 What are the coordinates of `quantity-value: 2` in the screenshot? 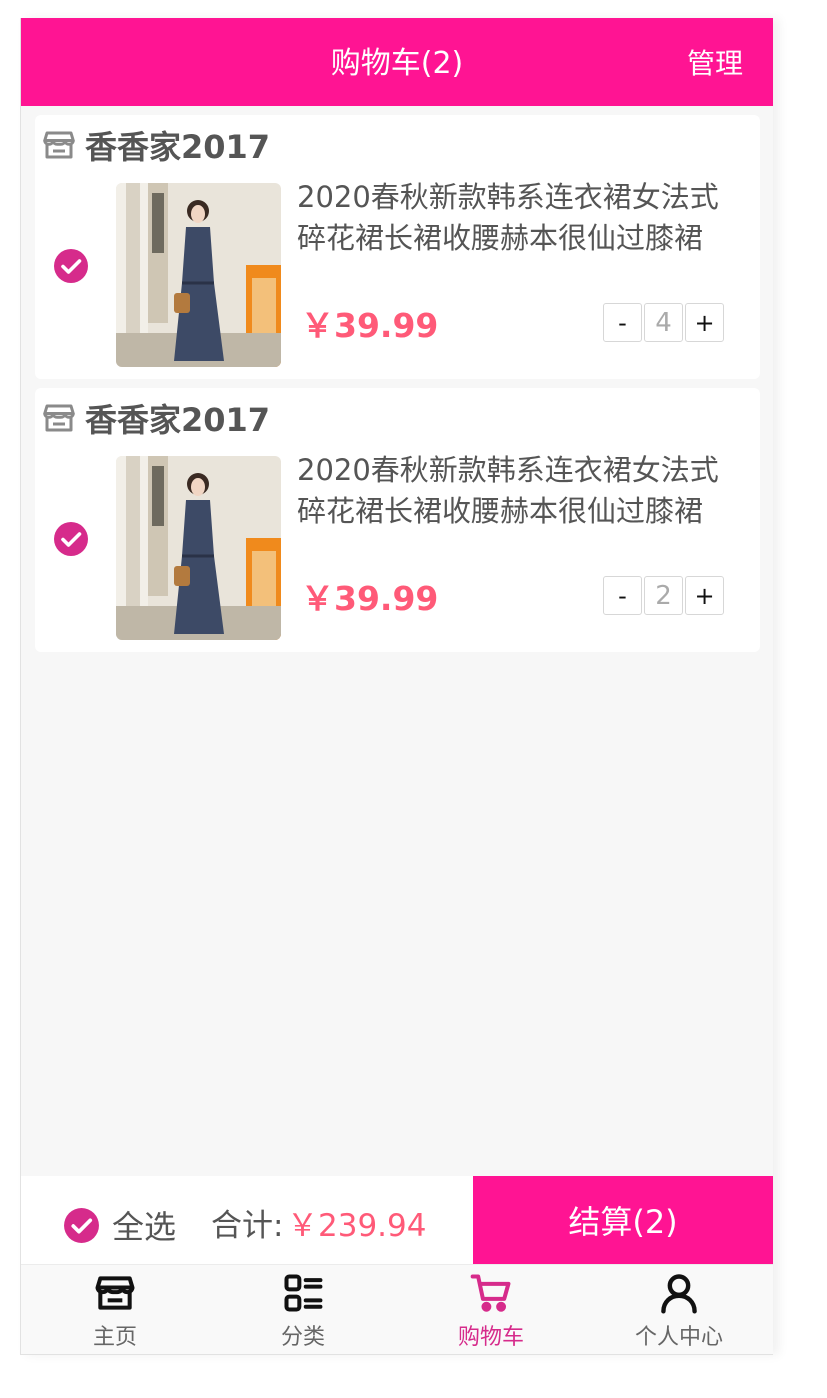 It's located at (663, 595).